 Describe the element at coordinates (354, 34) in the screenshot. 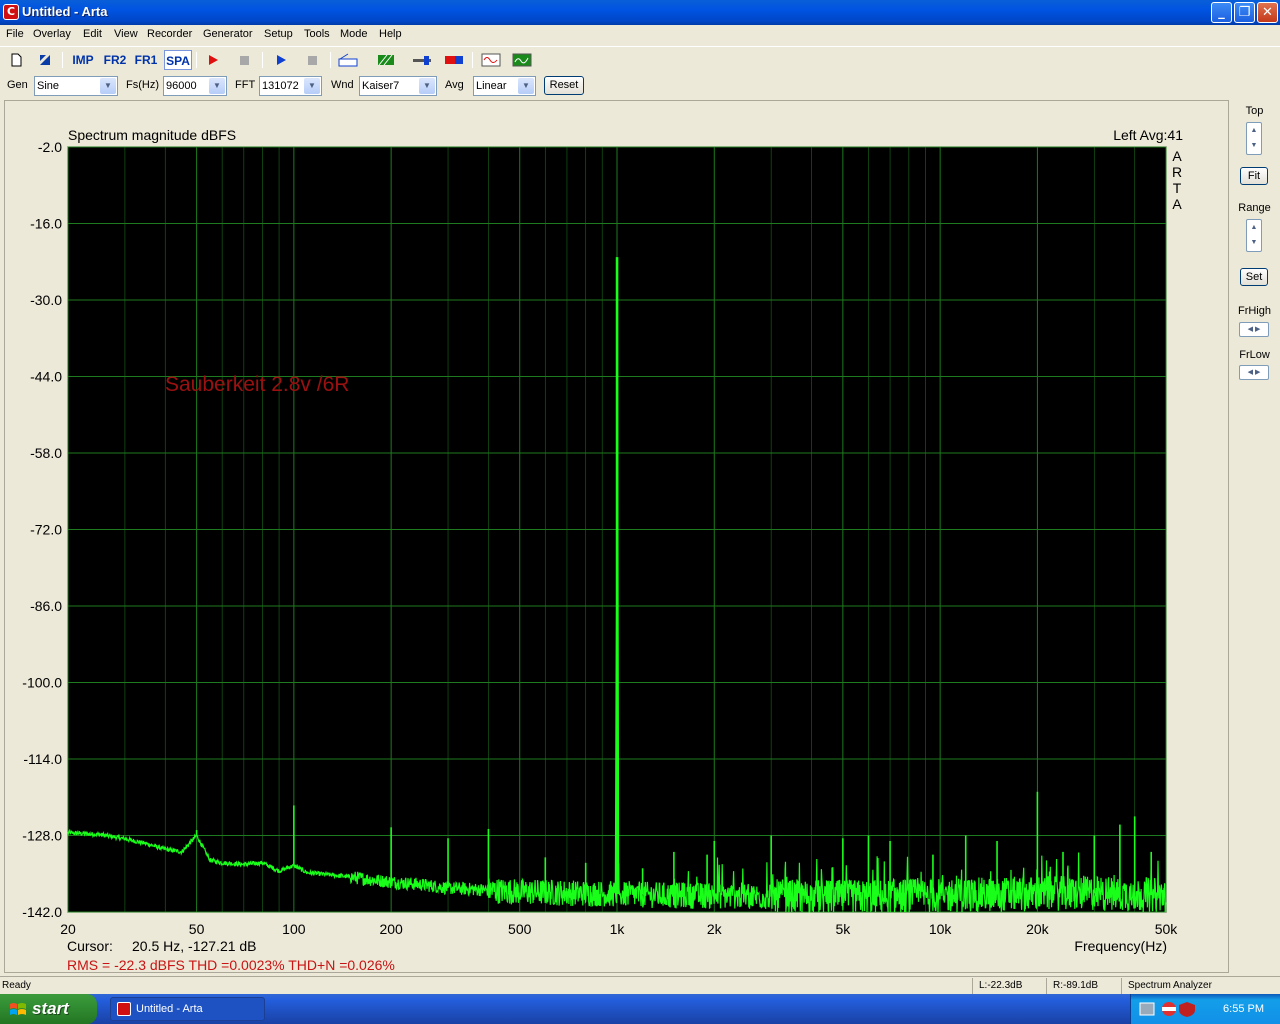

I see `menu-mode: Mode` at that location.